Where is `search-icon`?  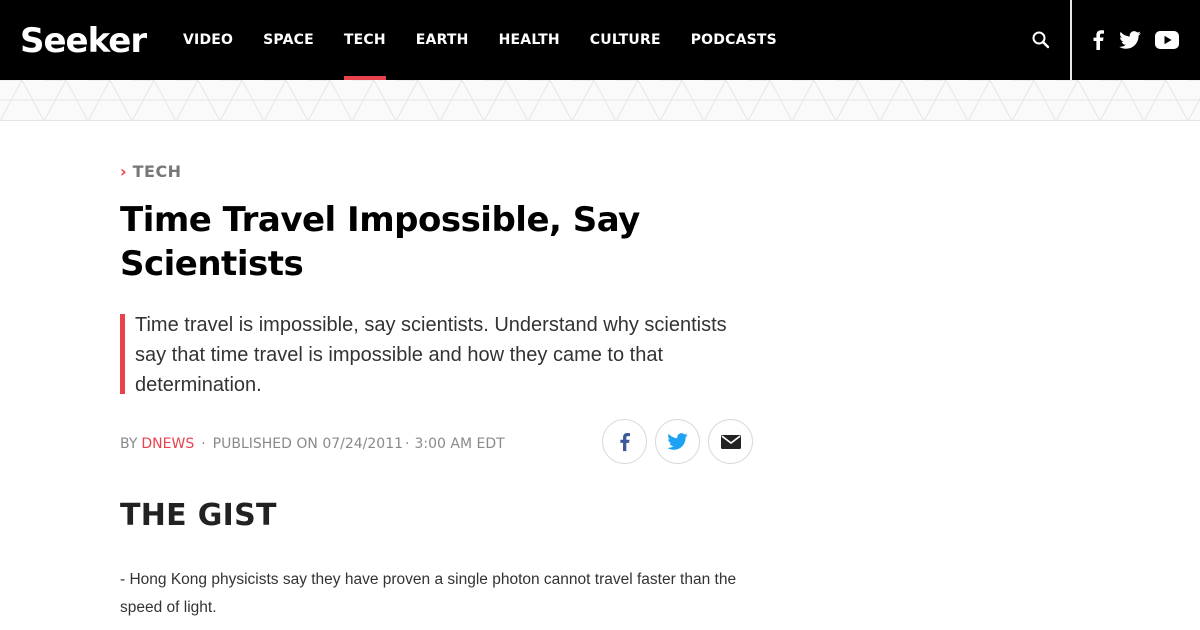 search-icon is located at coordinates (1041, 40).